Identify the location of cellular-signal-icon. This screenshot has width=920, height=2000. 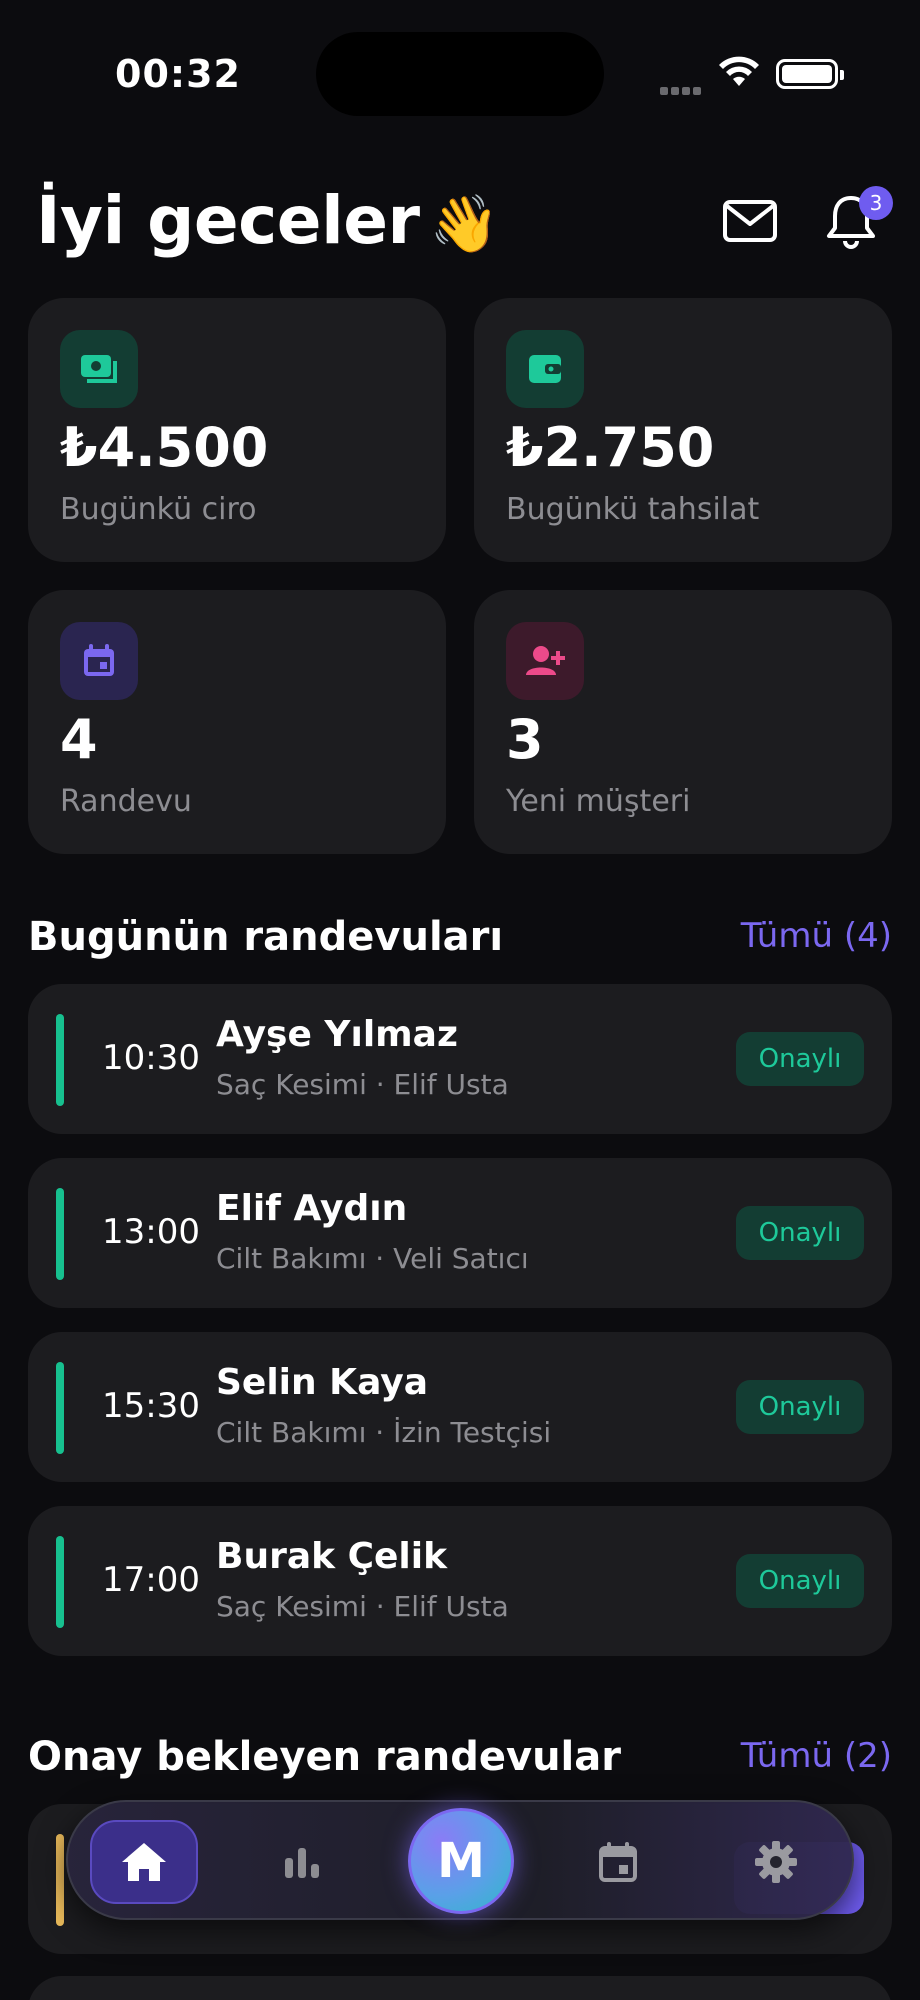
(682, 87).